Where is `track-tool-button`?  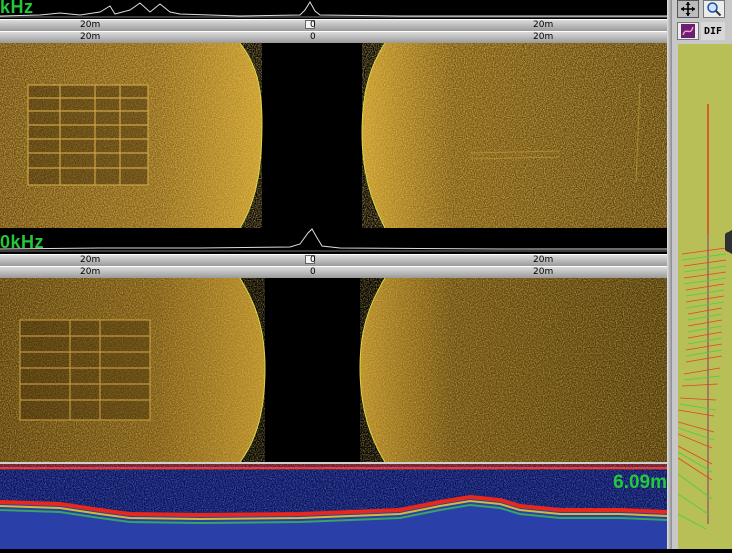
track-tool-button is located at coordinates (688, 31).